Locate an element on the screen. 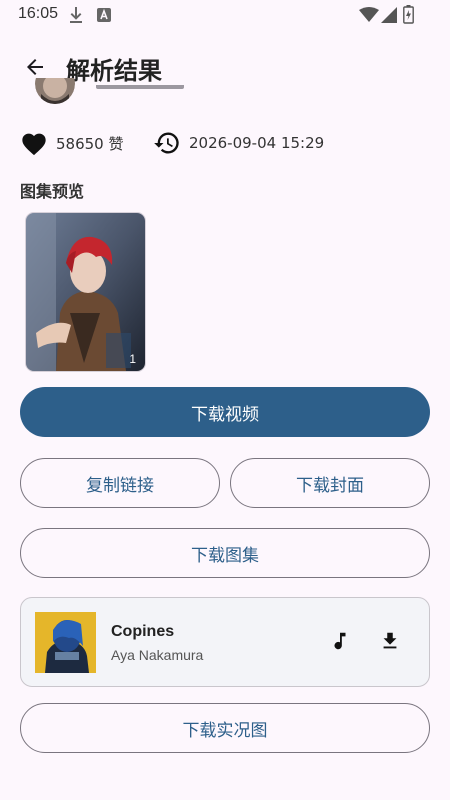 This screenshot has width=450, height=800. author-id-cropped is located at coordinates (146, 91).